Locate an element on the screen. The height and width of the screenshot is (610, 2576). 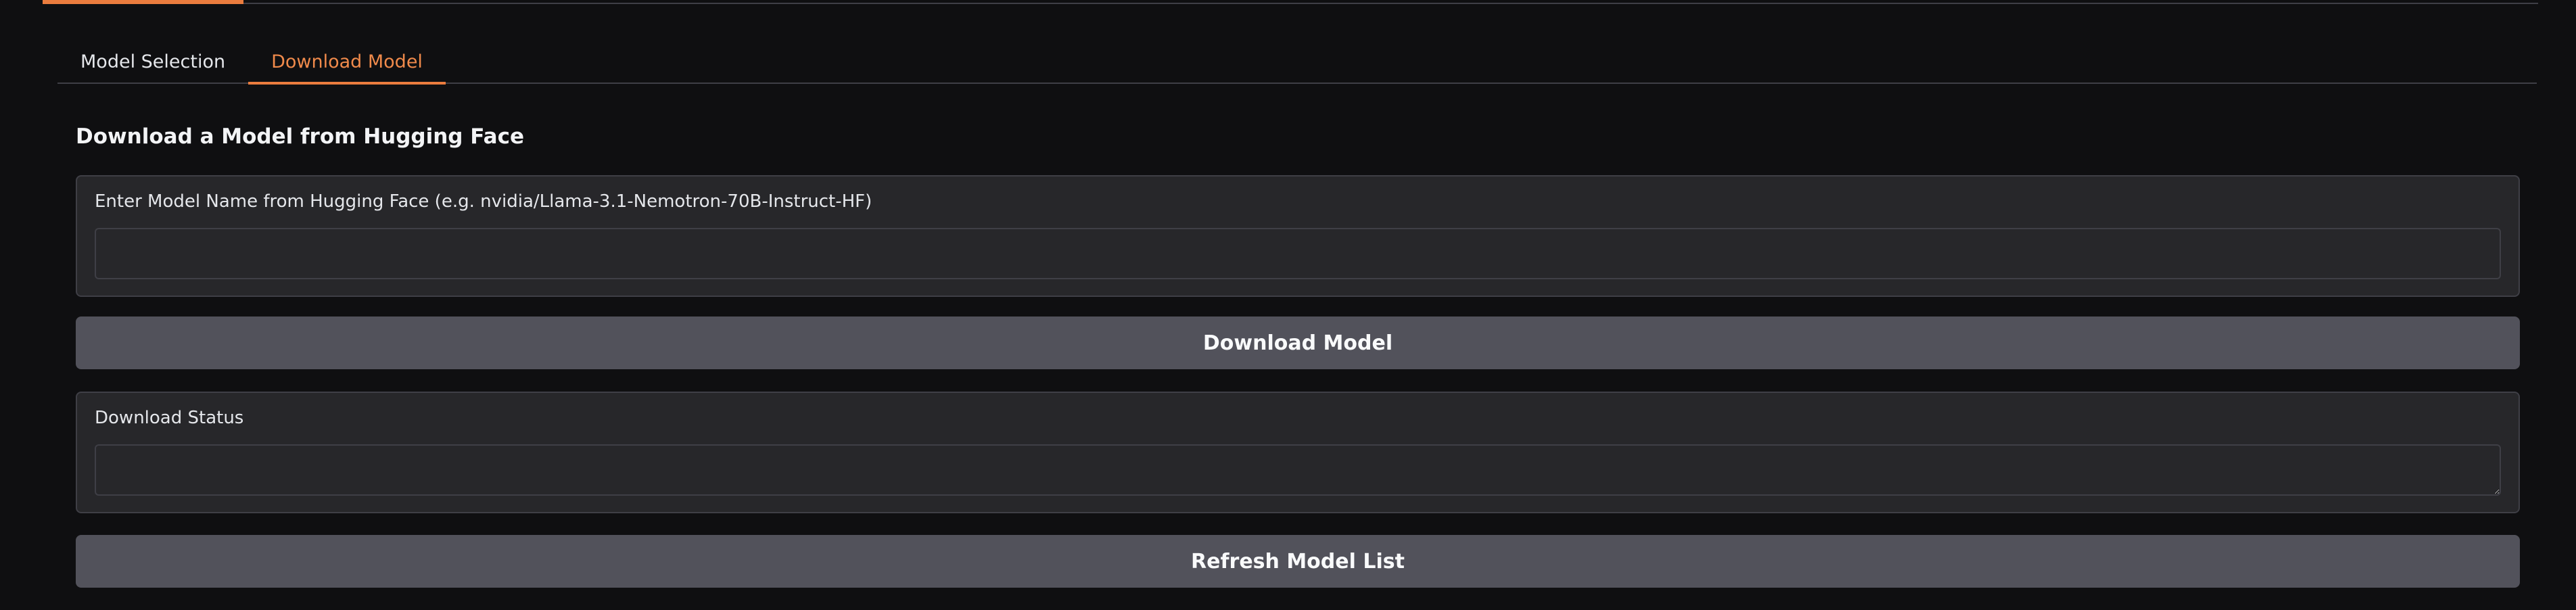
download-model-button: Download Model is located at coordinates (1298, 342).